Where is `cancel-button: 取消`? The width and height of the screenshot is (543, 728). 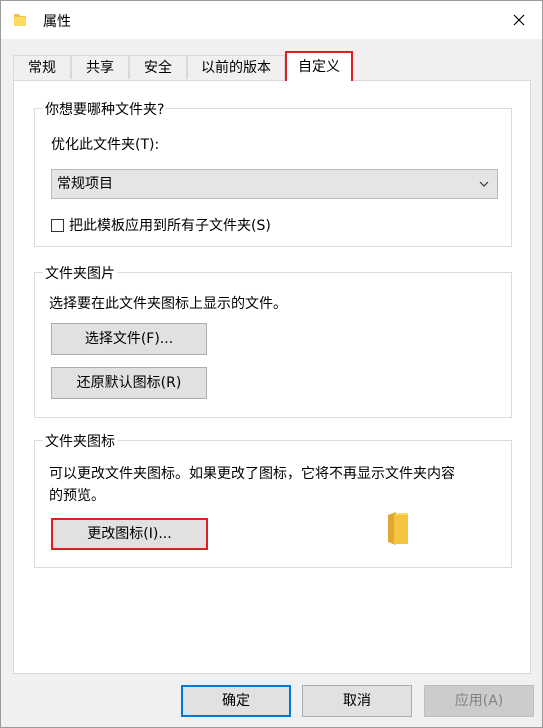 cancel-button: 取消 is located at coordinates (357, 701).